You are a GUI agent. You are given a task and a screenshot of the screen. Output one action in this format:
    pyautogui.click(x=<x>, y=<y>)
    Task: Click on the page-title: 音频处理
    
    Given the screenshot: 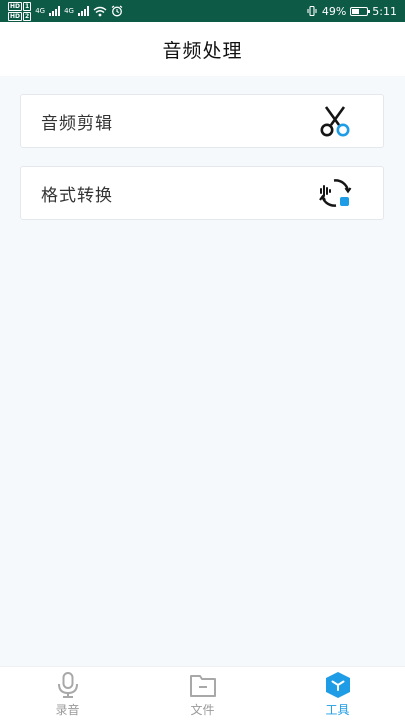 What is the action you would take?
    pyautogui.click(x=202, y=50)
    